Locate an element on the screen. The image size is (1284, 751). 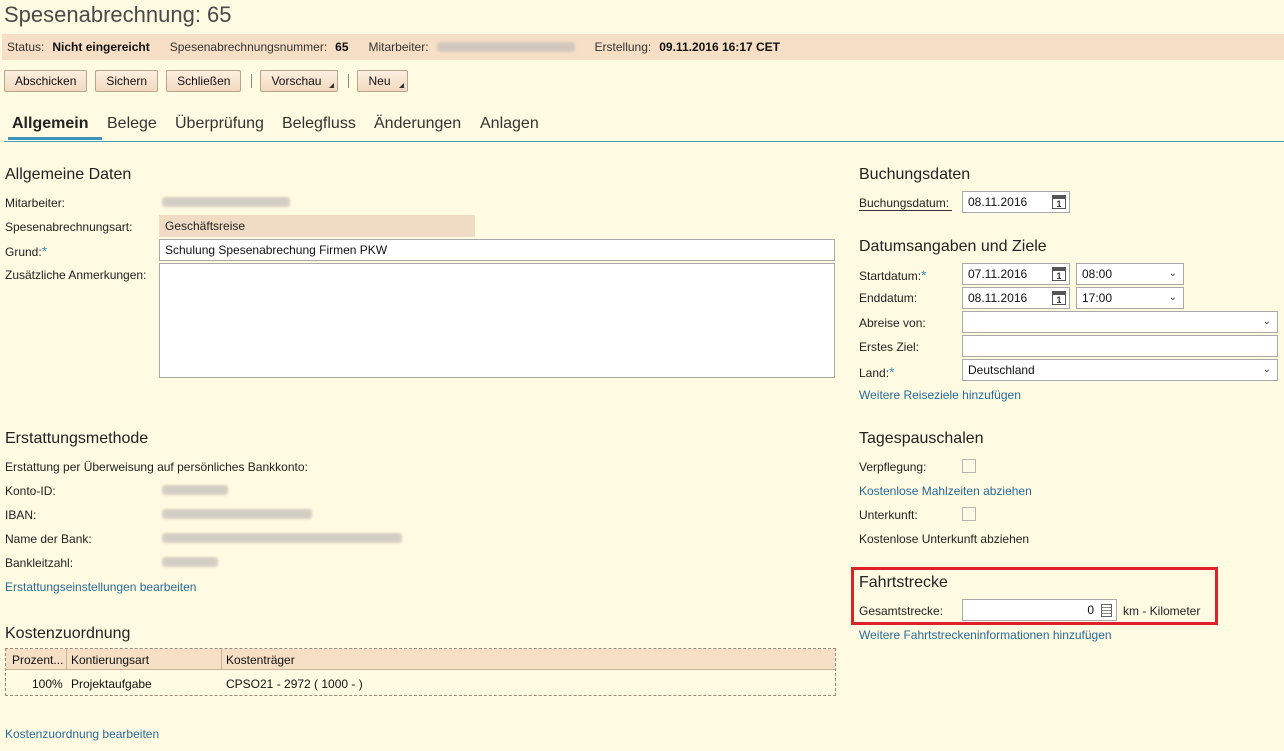
departure-label: Abreise von: is located at coordinates (892, 323).